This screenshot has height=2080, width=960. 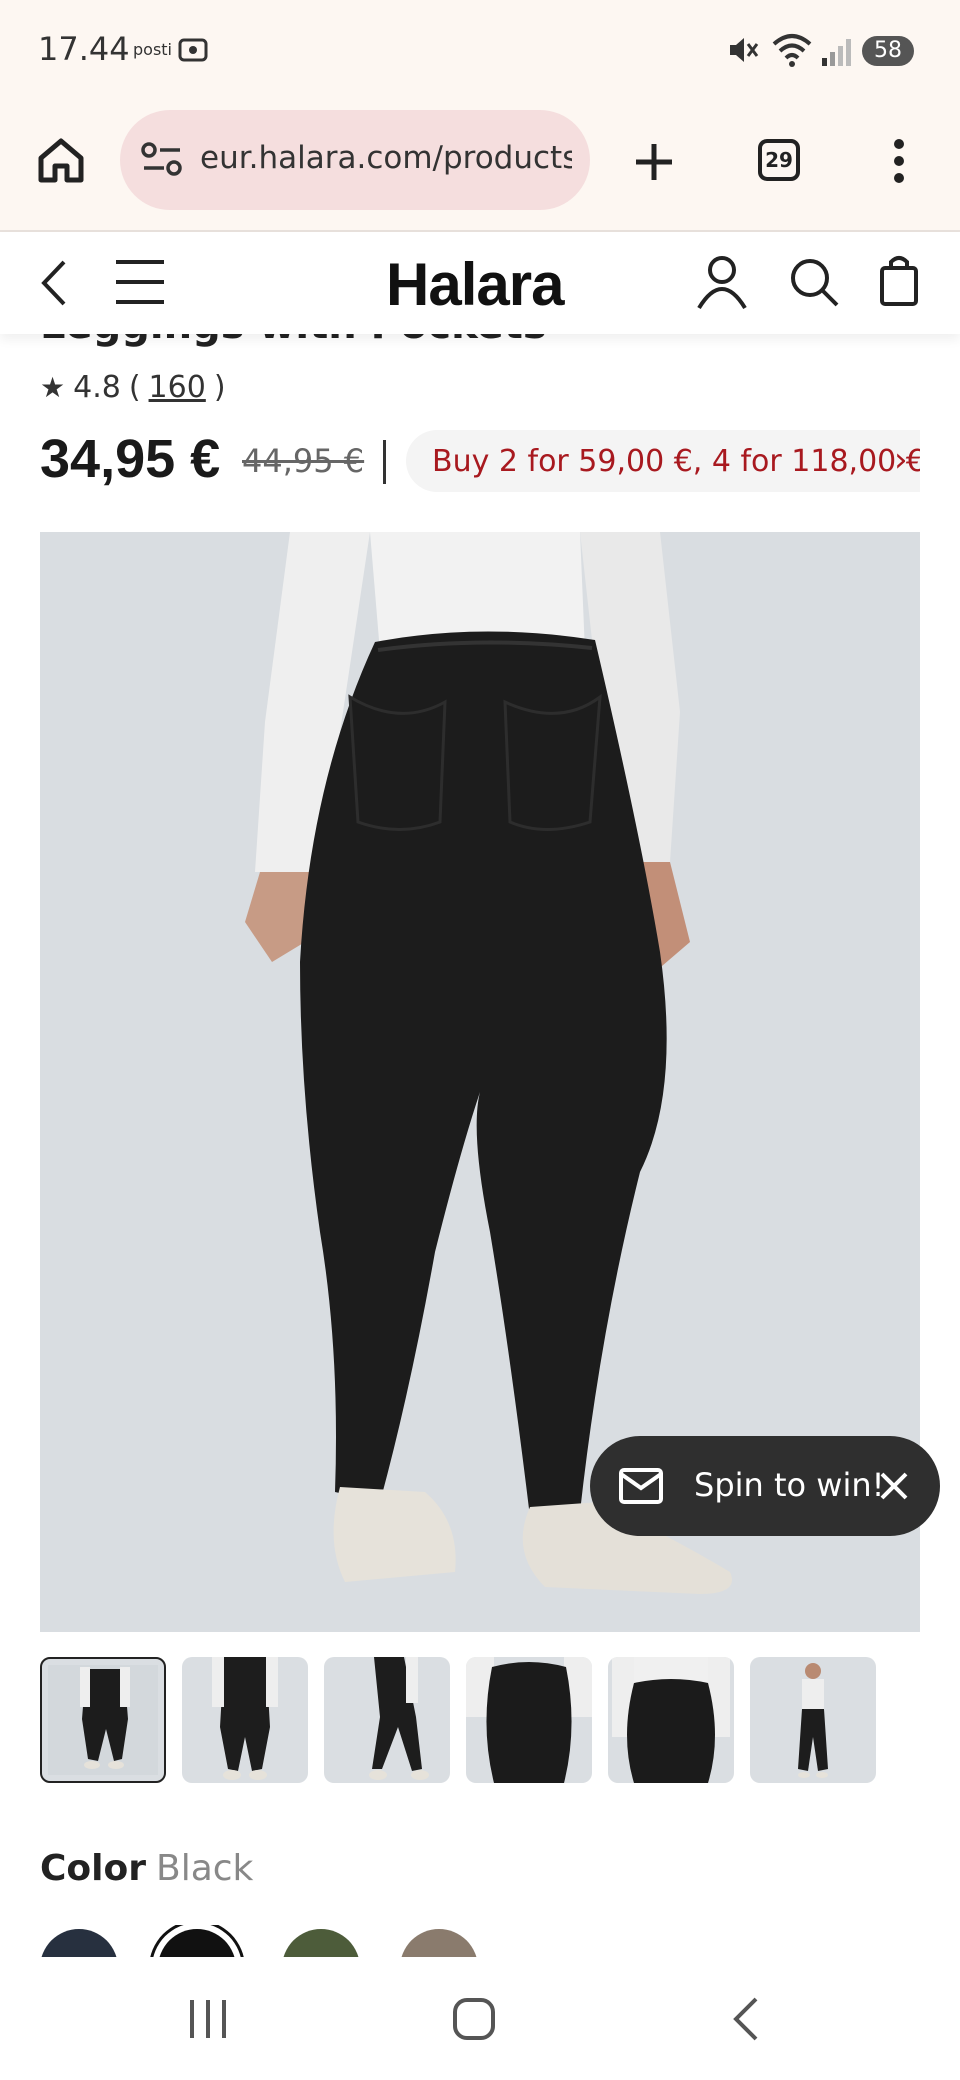 What do you see at coordinates (177, 387) in the screenshot?
I see `review-count-link: 160` at bounding box center [177, 387].